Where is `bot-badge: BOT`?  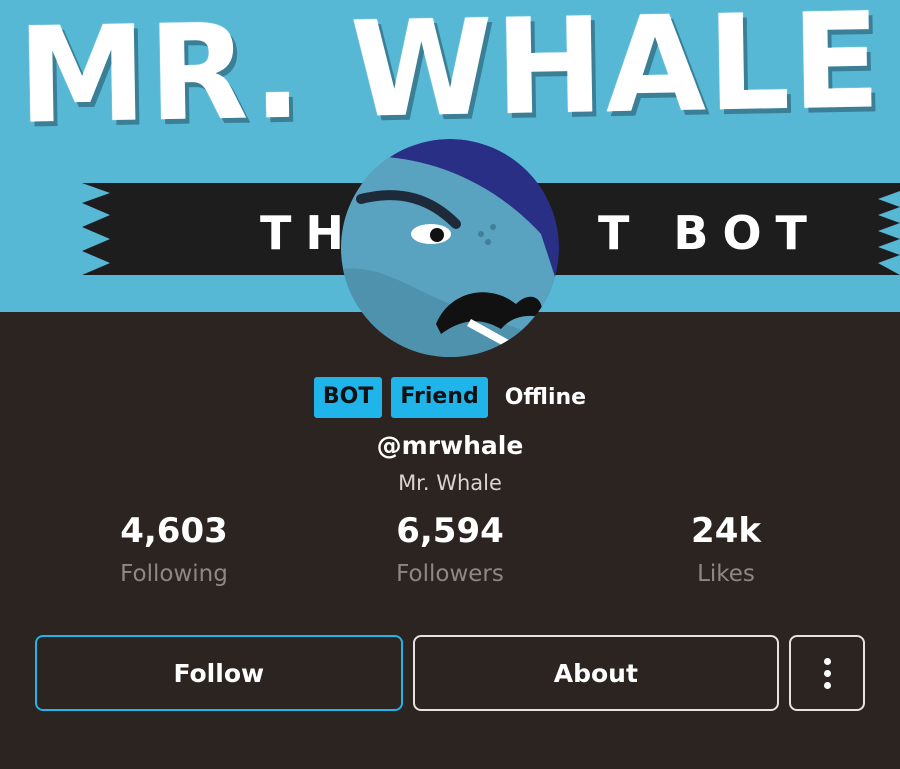 bot-badge: BOT is located at coordinates (348, 397).